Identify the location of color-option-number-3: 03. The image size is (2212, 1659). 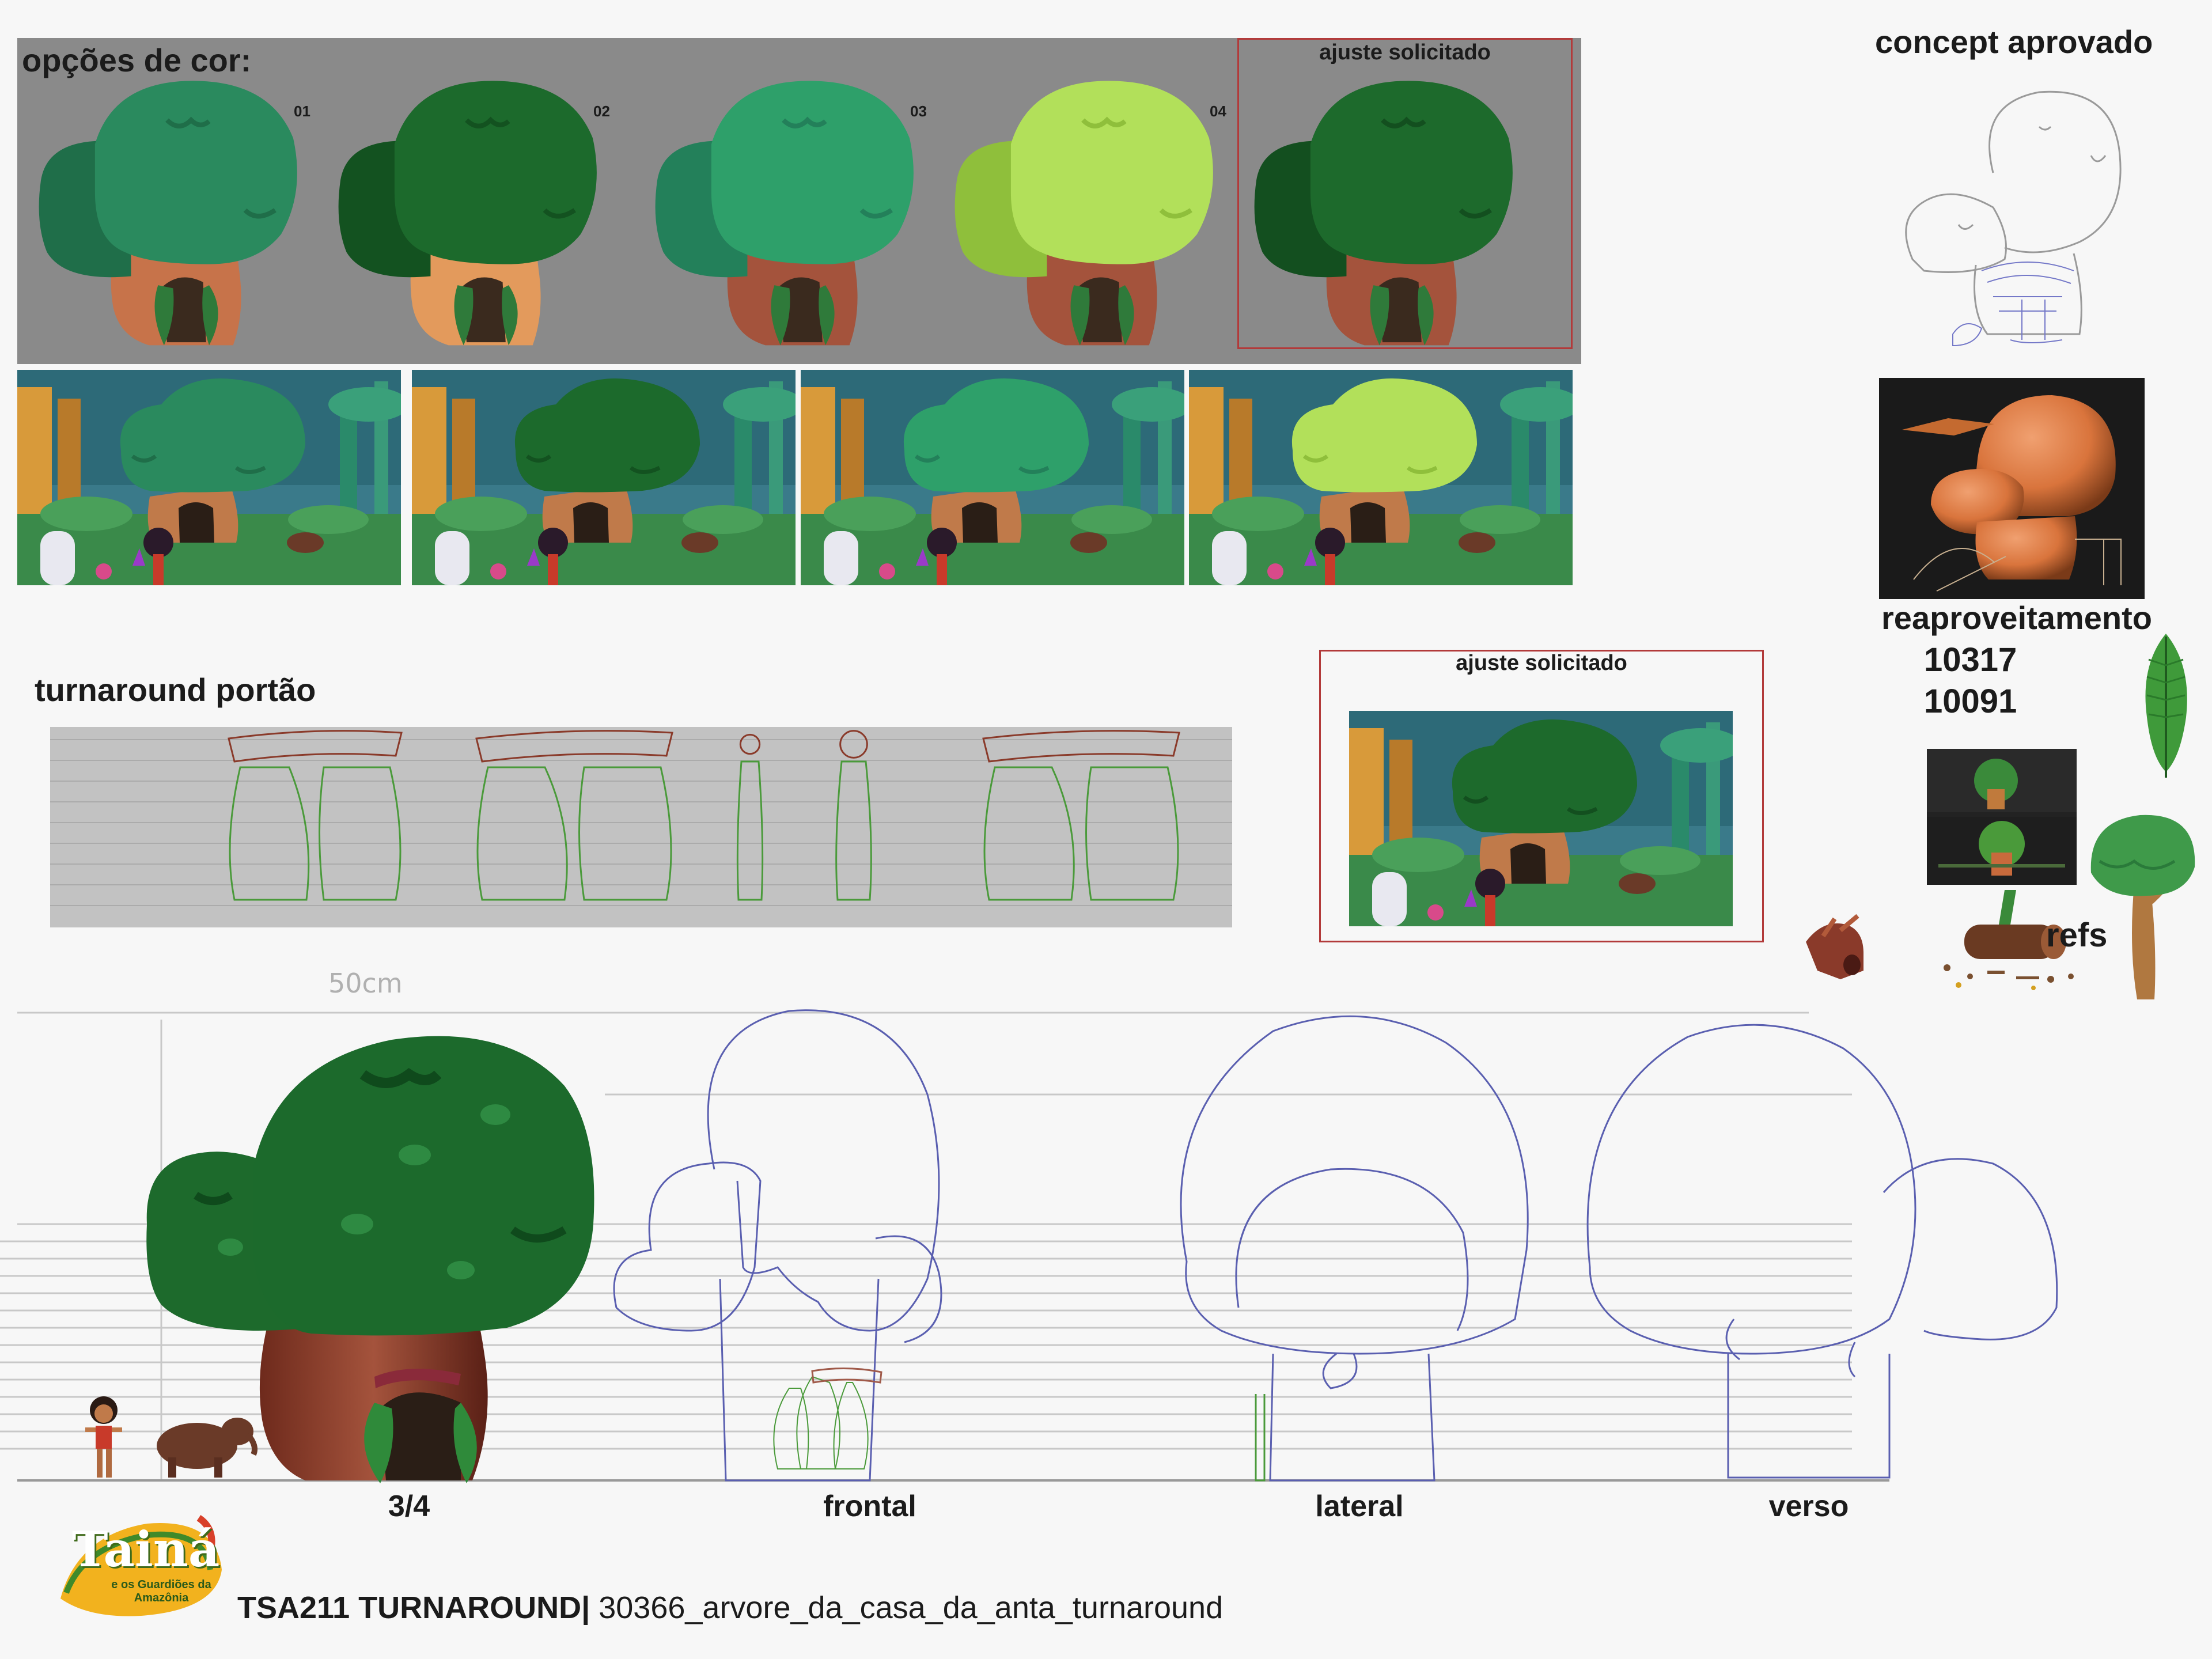
(918, 111).